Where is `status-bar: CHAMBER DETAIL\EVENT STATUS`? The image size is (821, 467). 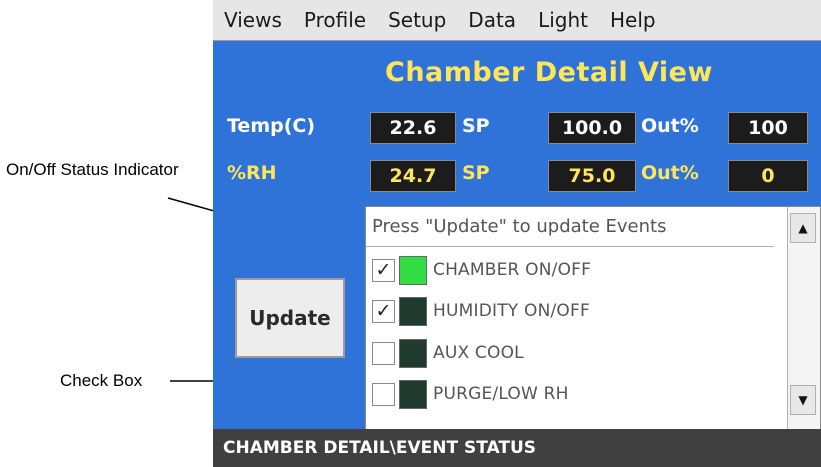
status-bar: CHAMBER DETAIL\EVENT STATUS is located at coordinates (517, 448).